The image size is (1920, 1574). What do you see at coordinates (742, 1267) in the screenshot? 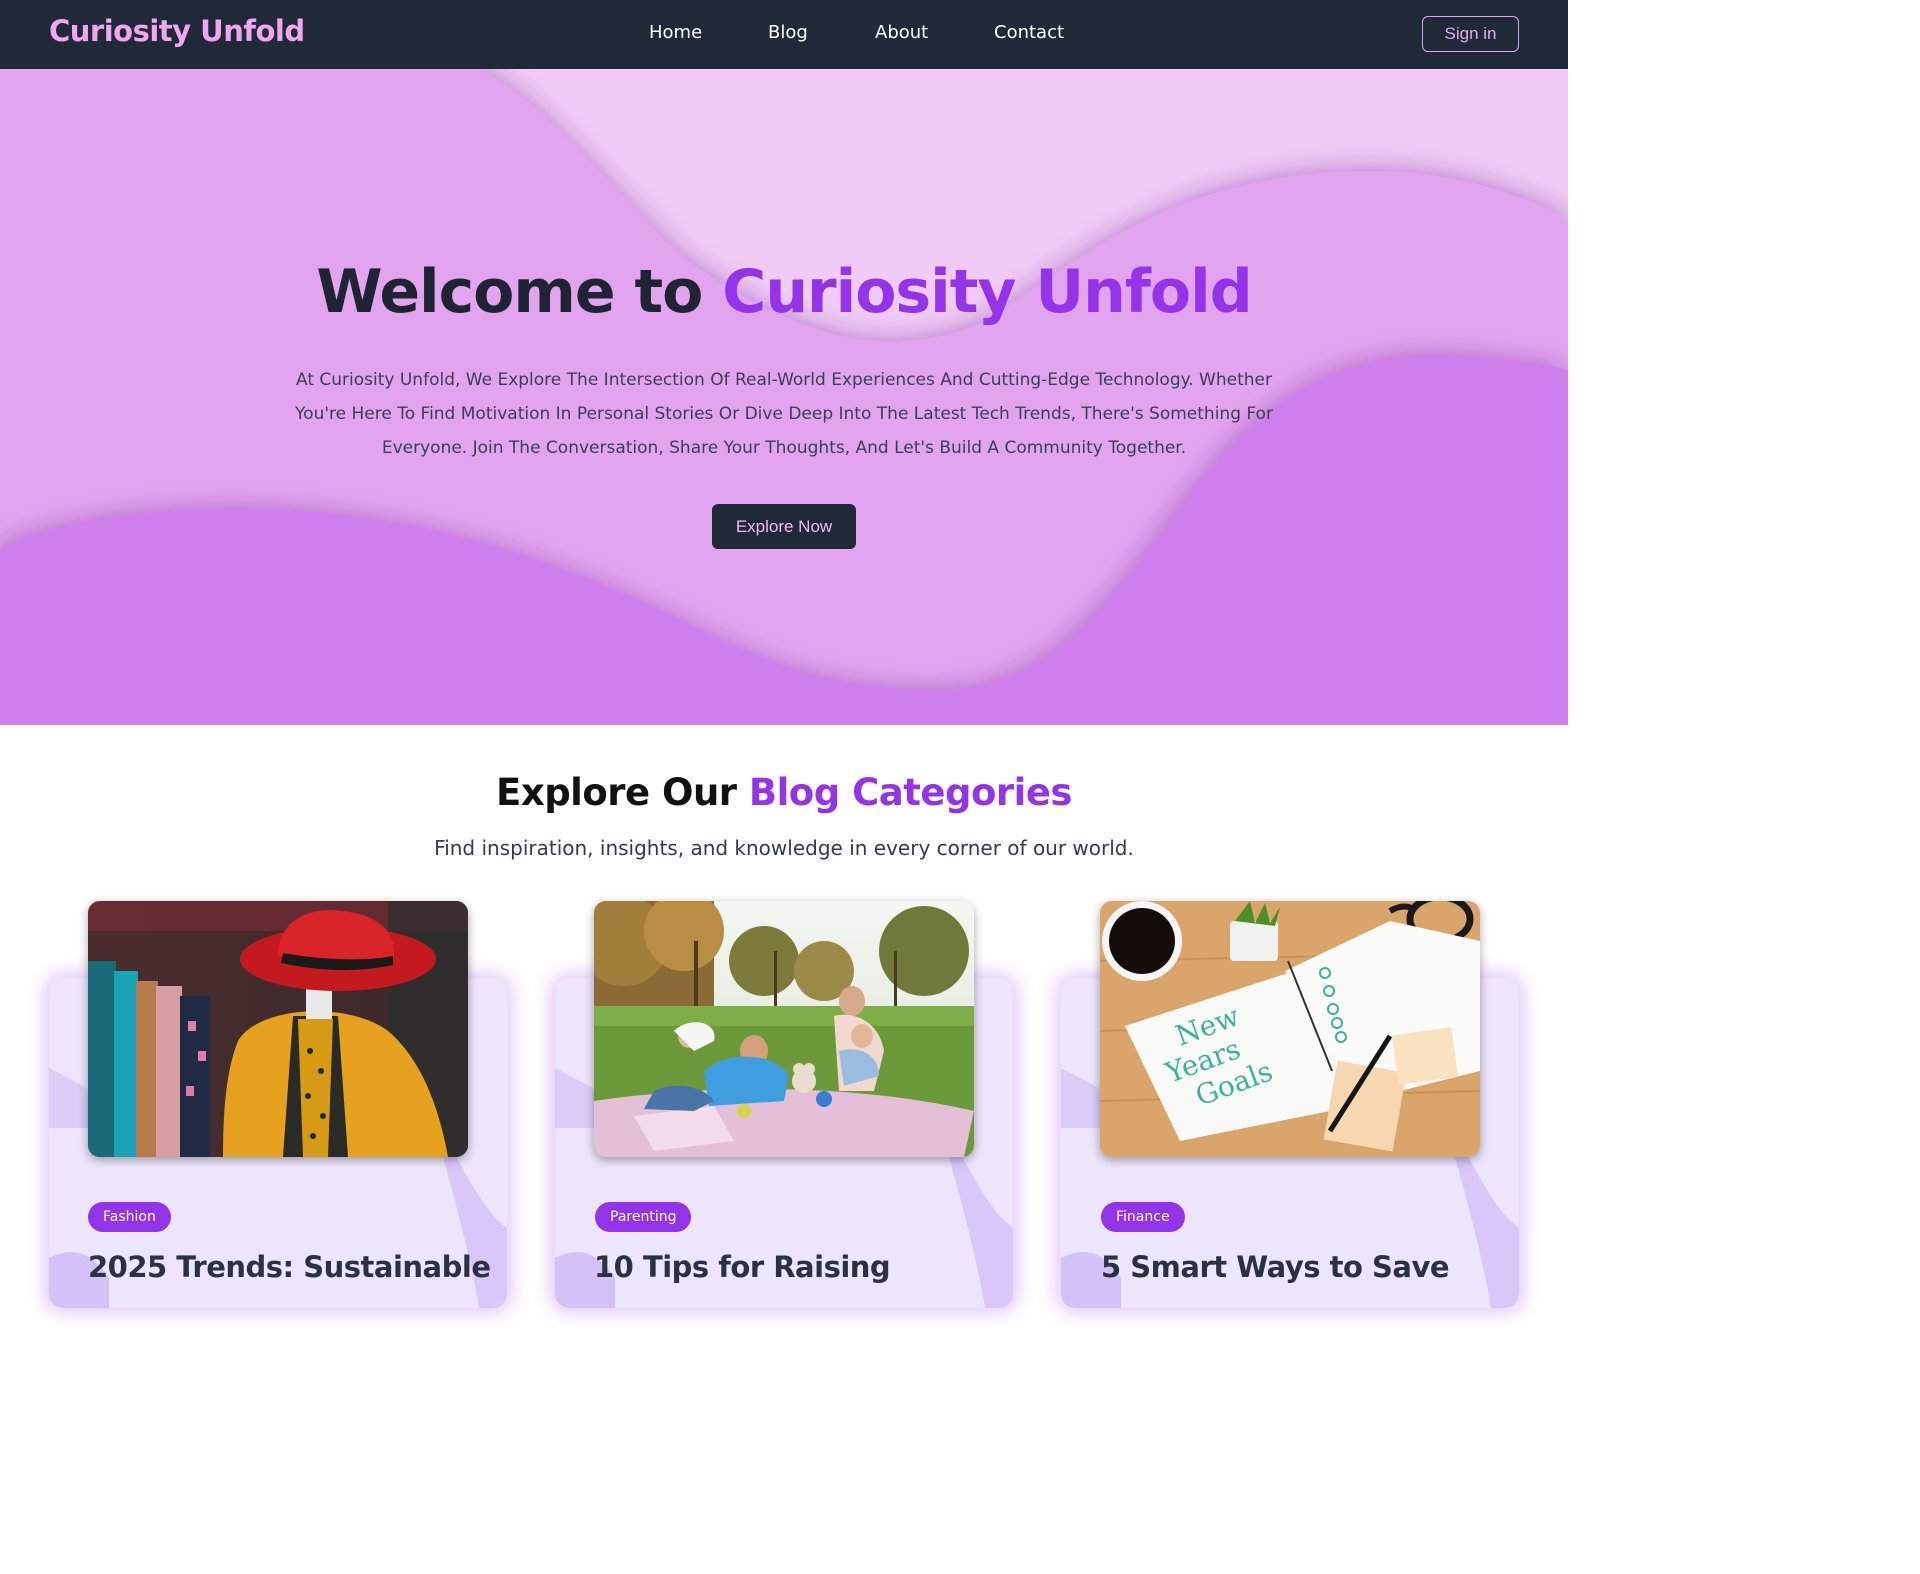
I see `card-title-parenting: 10 Tips for Raising` at bounding box center [742, 1267].